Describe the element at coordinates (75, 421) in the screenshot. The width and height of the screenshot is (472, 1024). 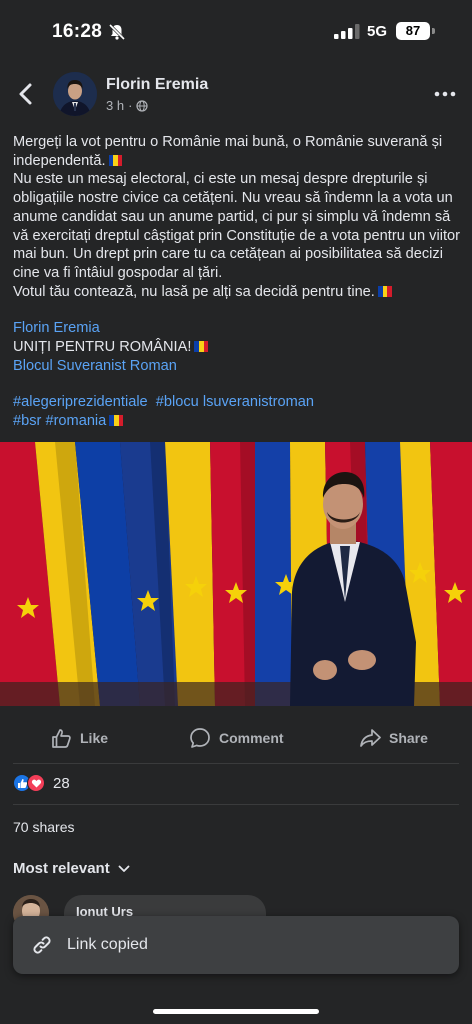
I see `hashtag-link: #romania` at that location.